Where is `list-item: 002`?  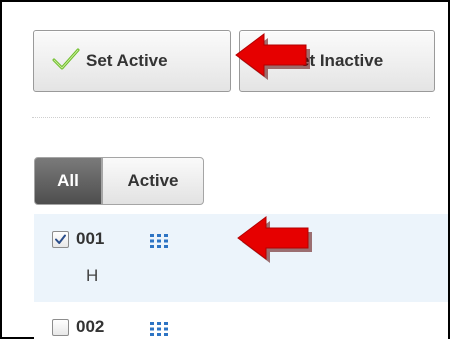 list-item: 002 is located at coordinates (241, 326).